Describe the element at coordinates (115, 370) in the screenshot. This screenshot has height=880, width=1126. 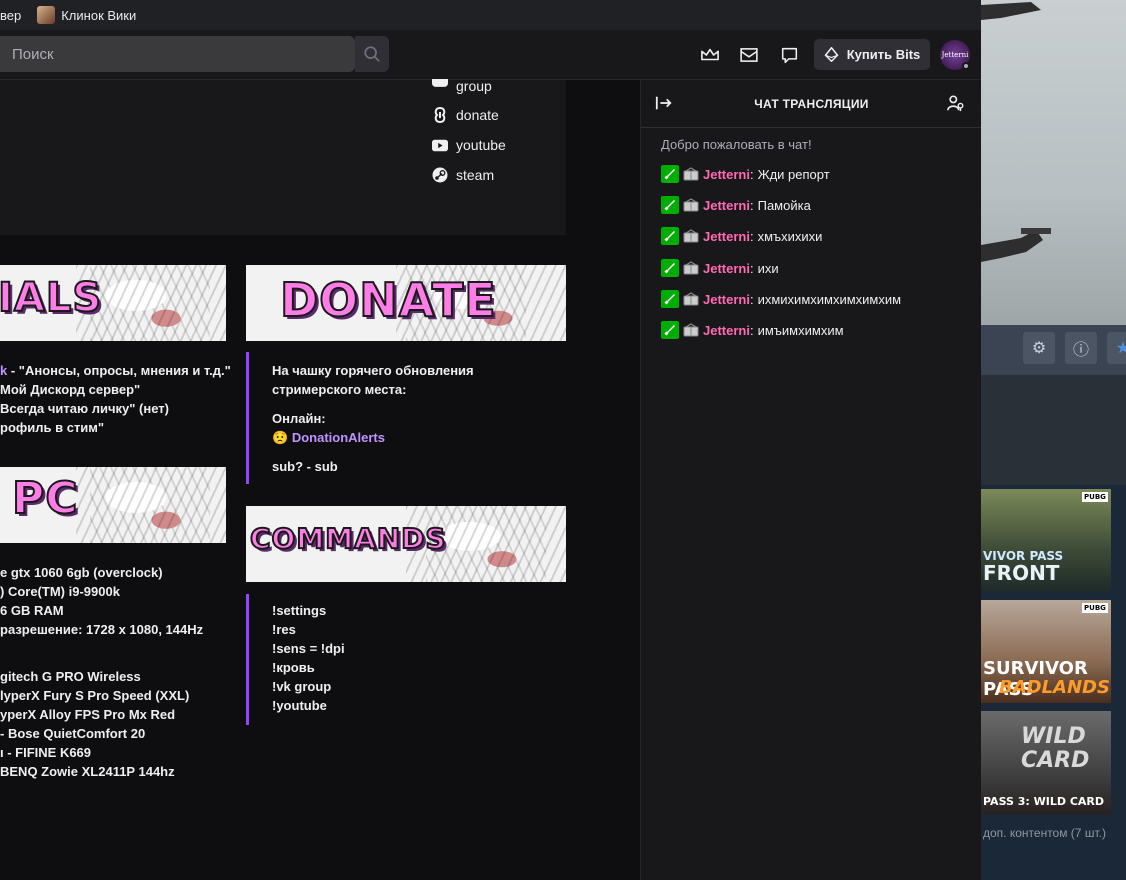
I see `socials-line: k - "Анонсы, опросы, мнения и т.д."` at that location.